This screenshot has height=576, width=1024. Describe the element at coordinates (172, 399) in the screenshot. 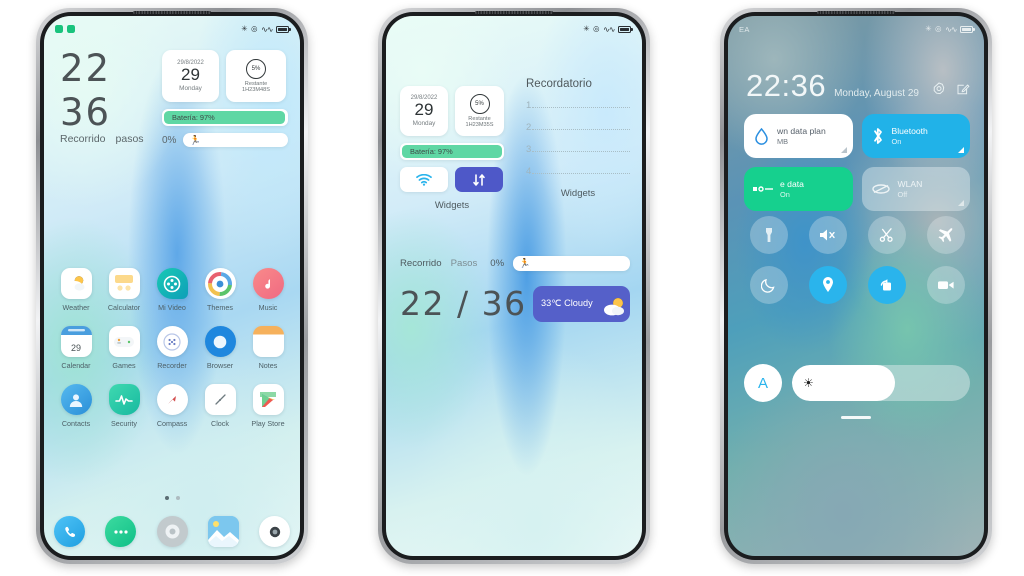

I see `compass-icon` at that location.